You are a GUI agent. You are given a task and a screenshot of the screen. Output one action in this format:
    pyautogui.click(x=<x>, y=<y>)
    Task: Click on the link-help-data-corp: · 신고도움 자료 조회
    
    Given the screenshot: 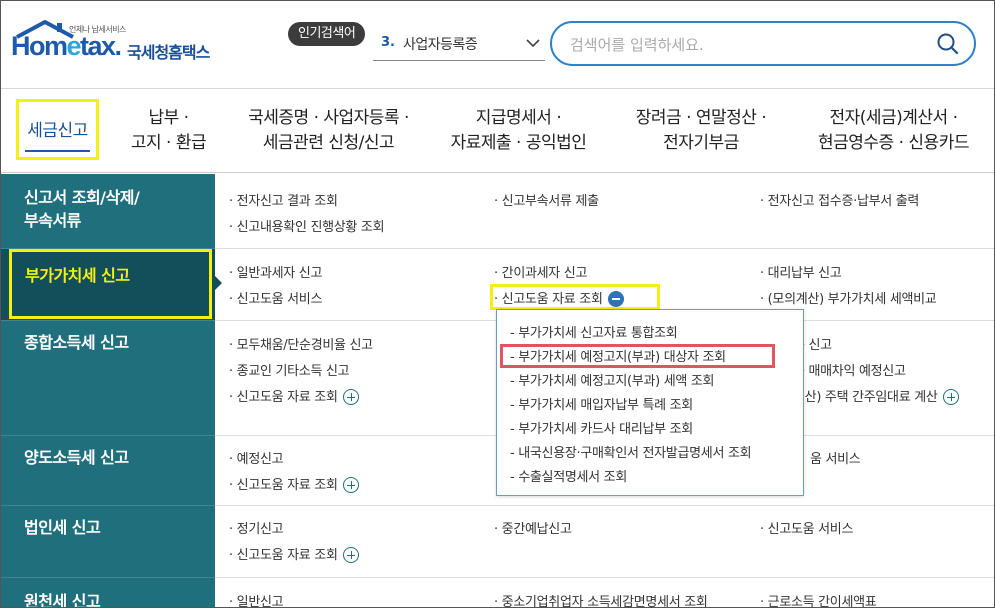 What is the action you would take?
    pyautogui.click(x=294, y=554)
    